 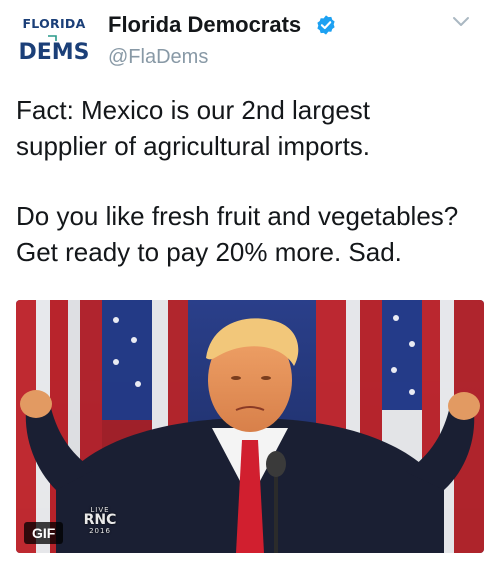 What do you see at coordinates (204, 25) in the screenshot?
I see `display-name: Florida Democrats` at bounding box center [204, 25].